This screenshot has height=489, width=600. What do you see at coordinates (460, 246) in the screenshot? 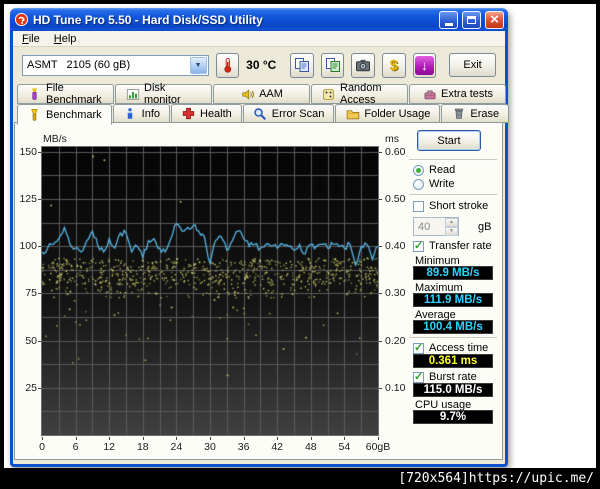
I see `transfer-rate-label: Transfer rate` at bounding box center [460, 246].